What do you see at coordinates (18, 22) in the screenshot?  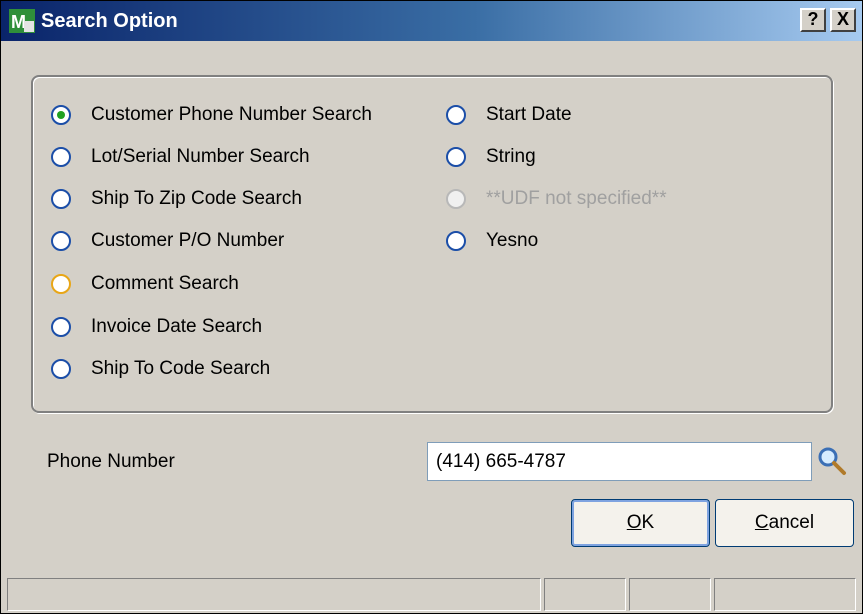 I see `svg-text: M` at bounding box center [18, 22].